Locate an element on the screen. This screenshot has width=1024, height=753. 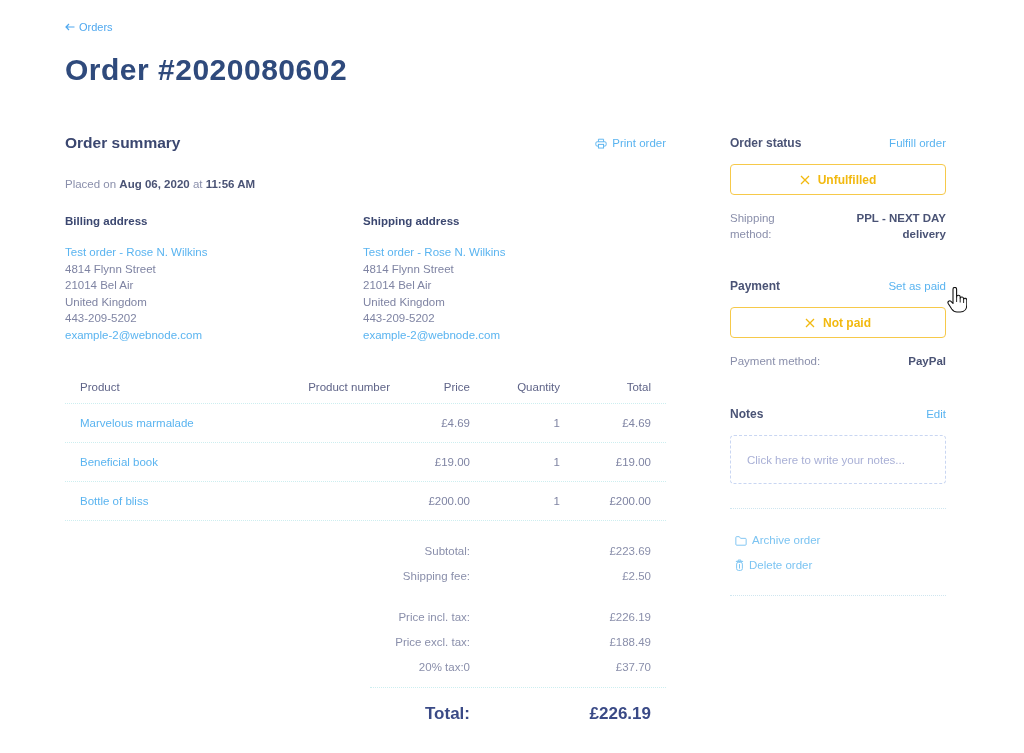
trash-icon is located at coordinates (739, 565).